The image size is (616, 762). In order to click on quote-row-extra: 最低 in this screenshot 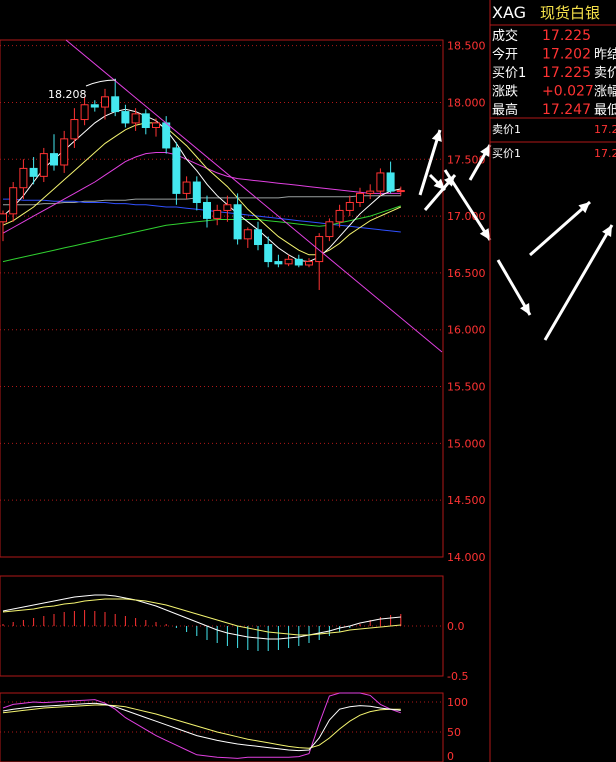, I will do `click(605, 110)`.